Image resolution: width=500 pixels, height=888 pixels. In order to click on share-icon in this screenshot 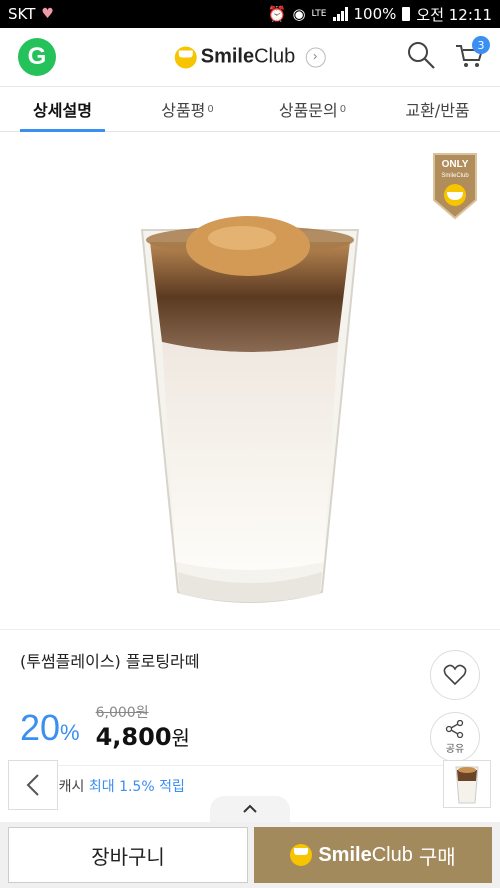, I will do `click(454, 728)`.